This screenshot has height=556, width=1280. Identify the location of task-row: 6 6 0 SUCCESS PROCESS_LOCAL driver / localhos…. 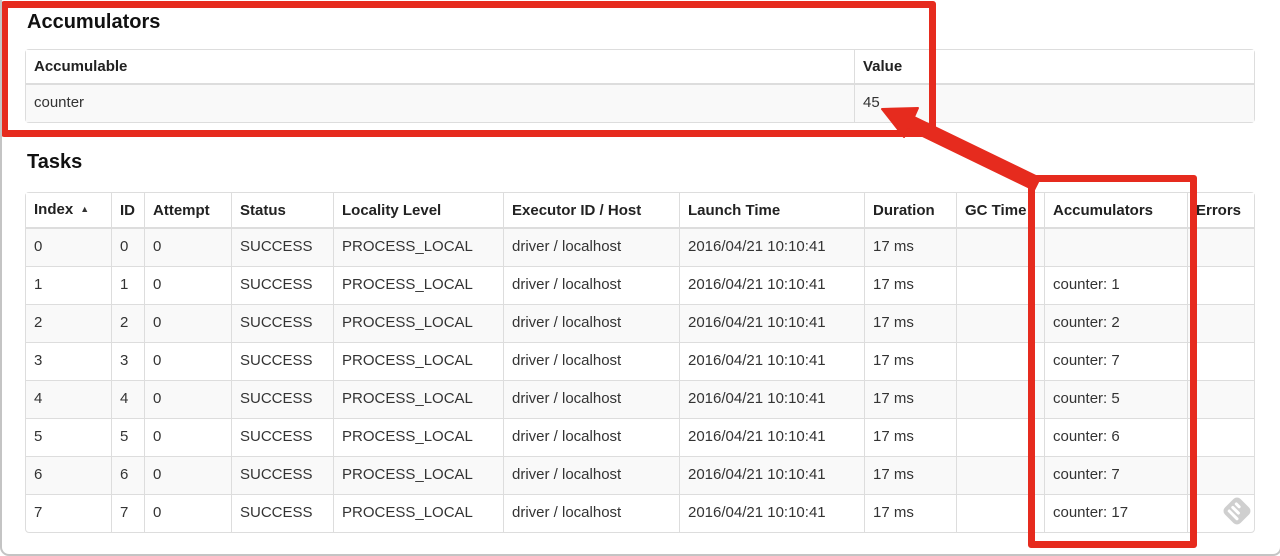
(640, 475).